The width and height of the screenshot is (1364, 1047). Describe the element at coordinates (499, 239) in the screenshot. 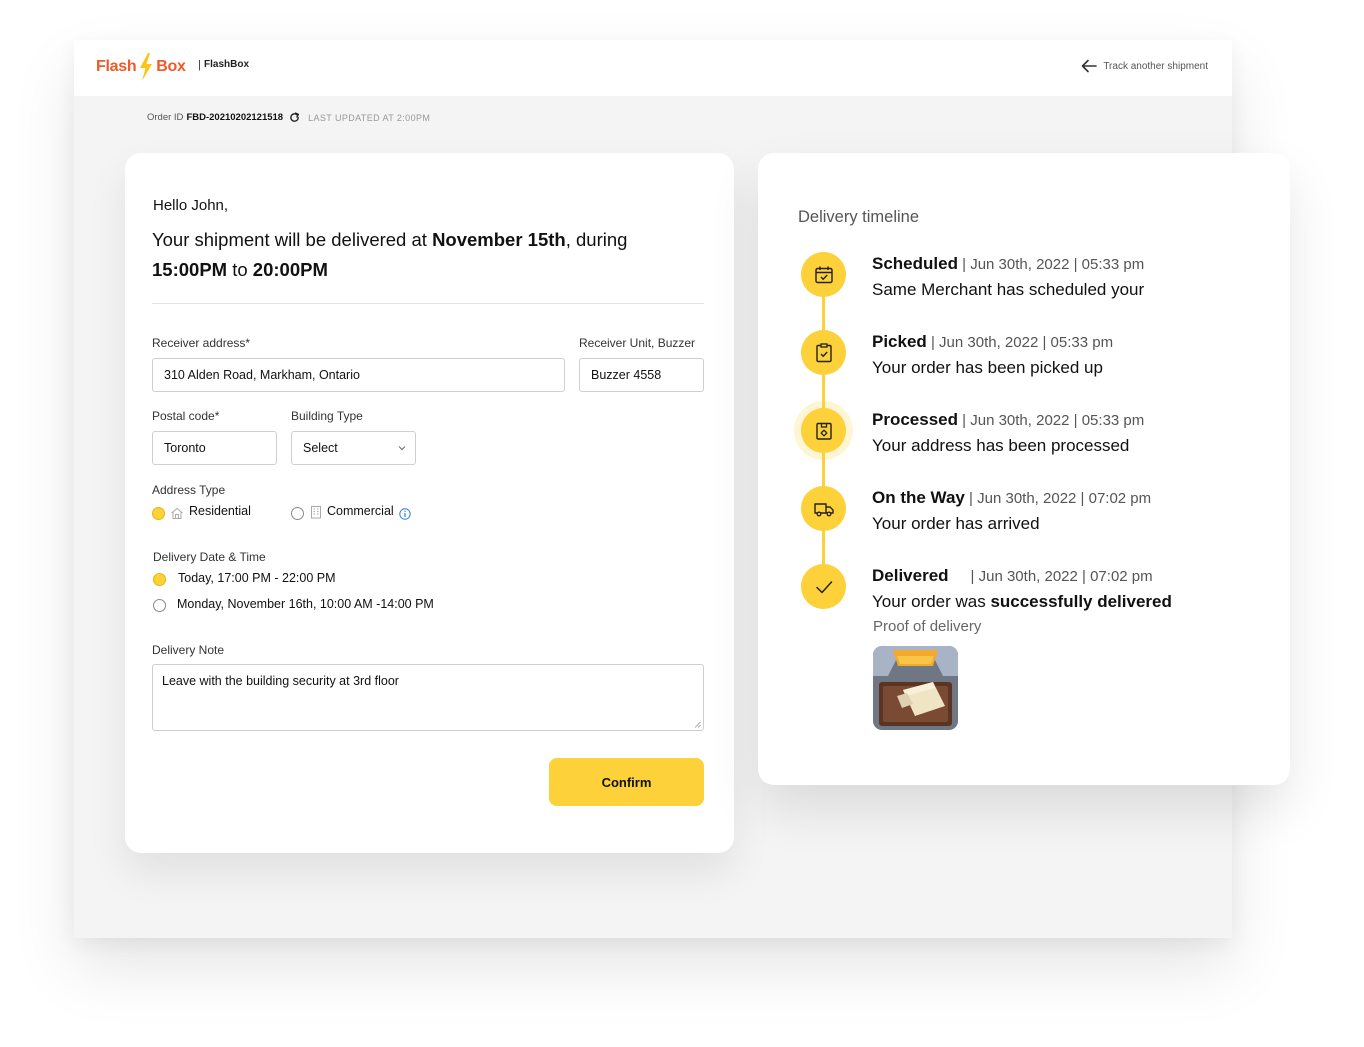

I see `headline-date: November 15th` at that location.